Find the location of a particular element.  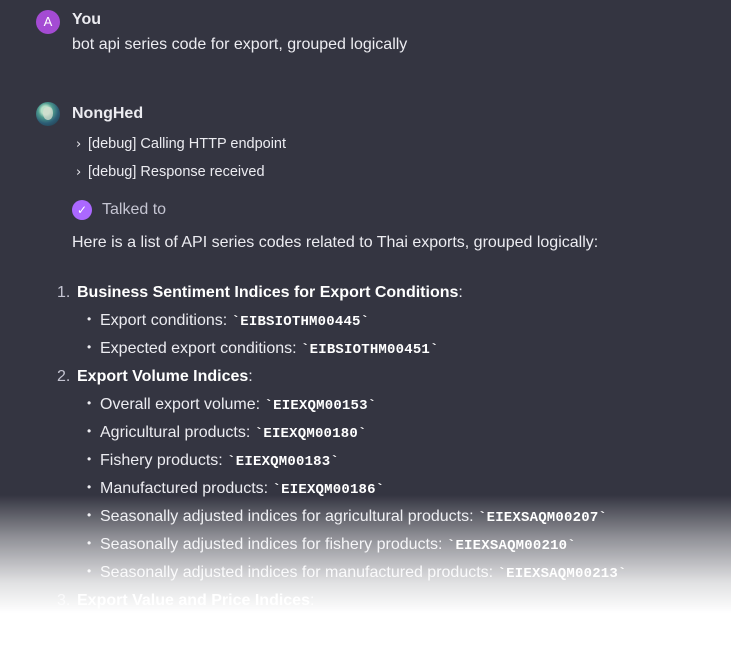

series-code: `EIEXSAQM00210` is located at coordinates (511, 546).